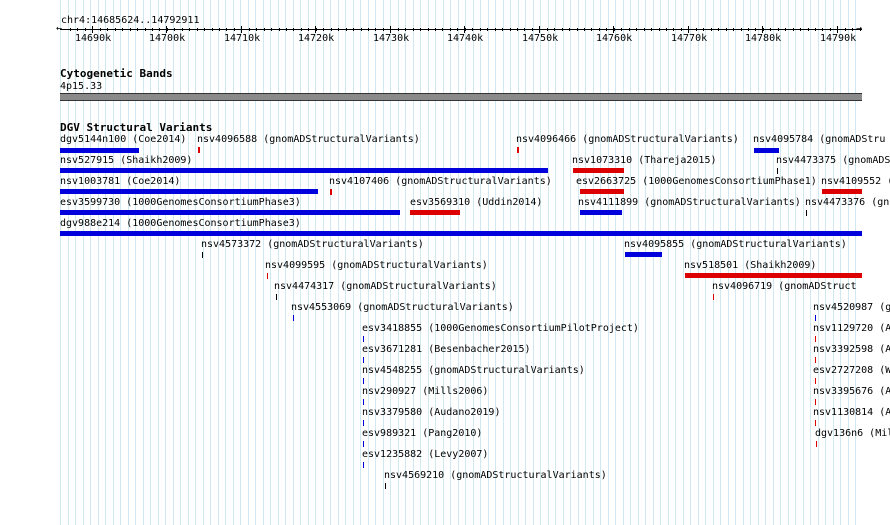 The image size is (890, 525). What do you see at coordinates (180, 224) in the screenshot?
I see `feature-label: dgv988e214 (1000GenomesConsortiumPhase3)` at bounding box center [180, 224].